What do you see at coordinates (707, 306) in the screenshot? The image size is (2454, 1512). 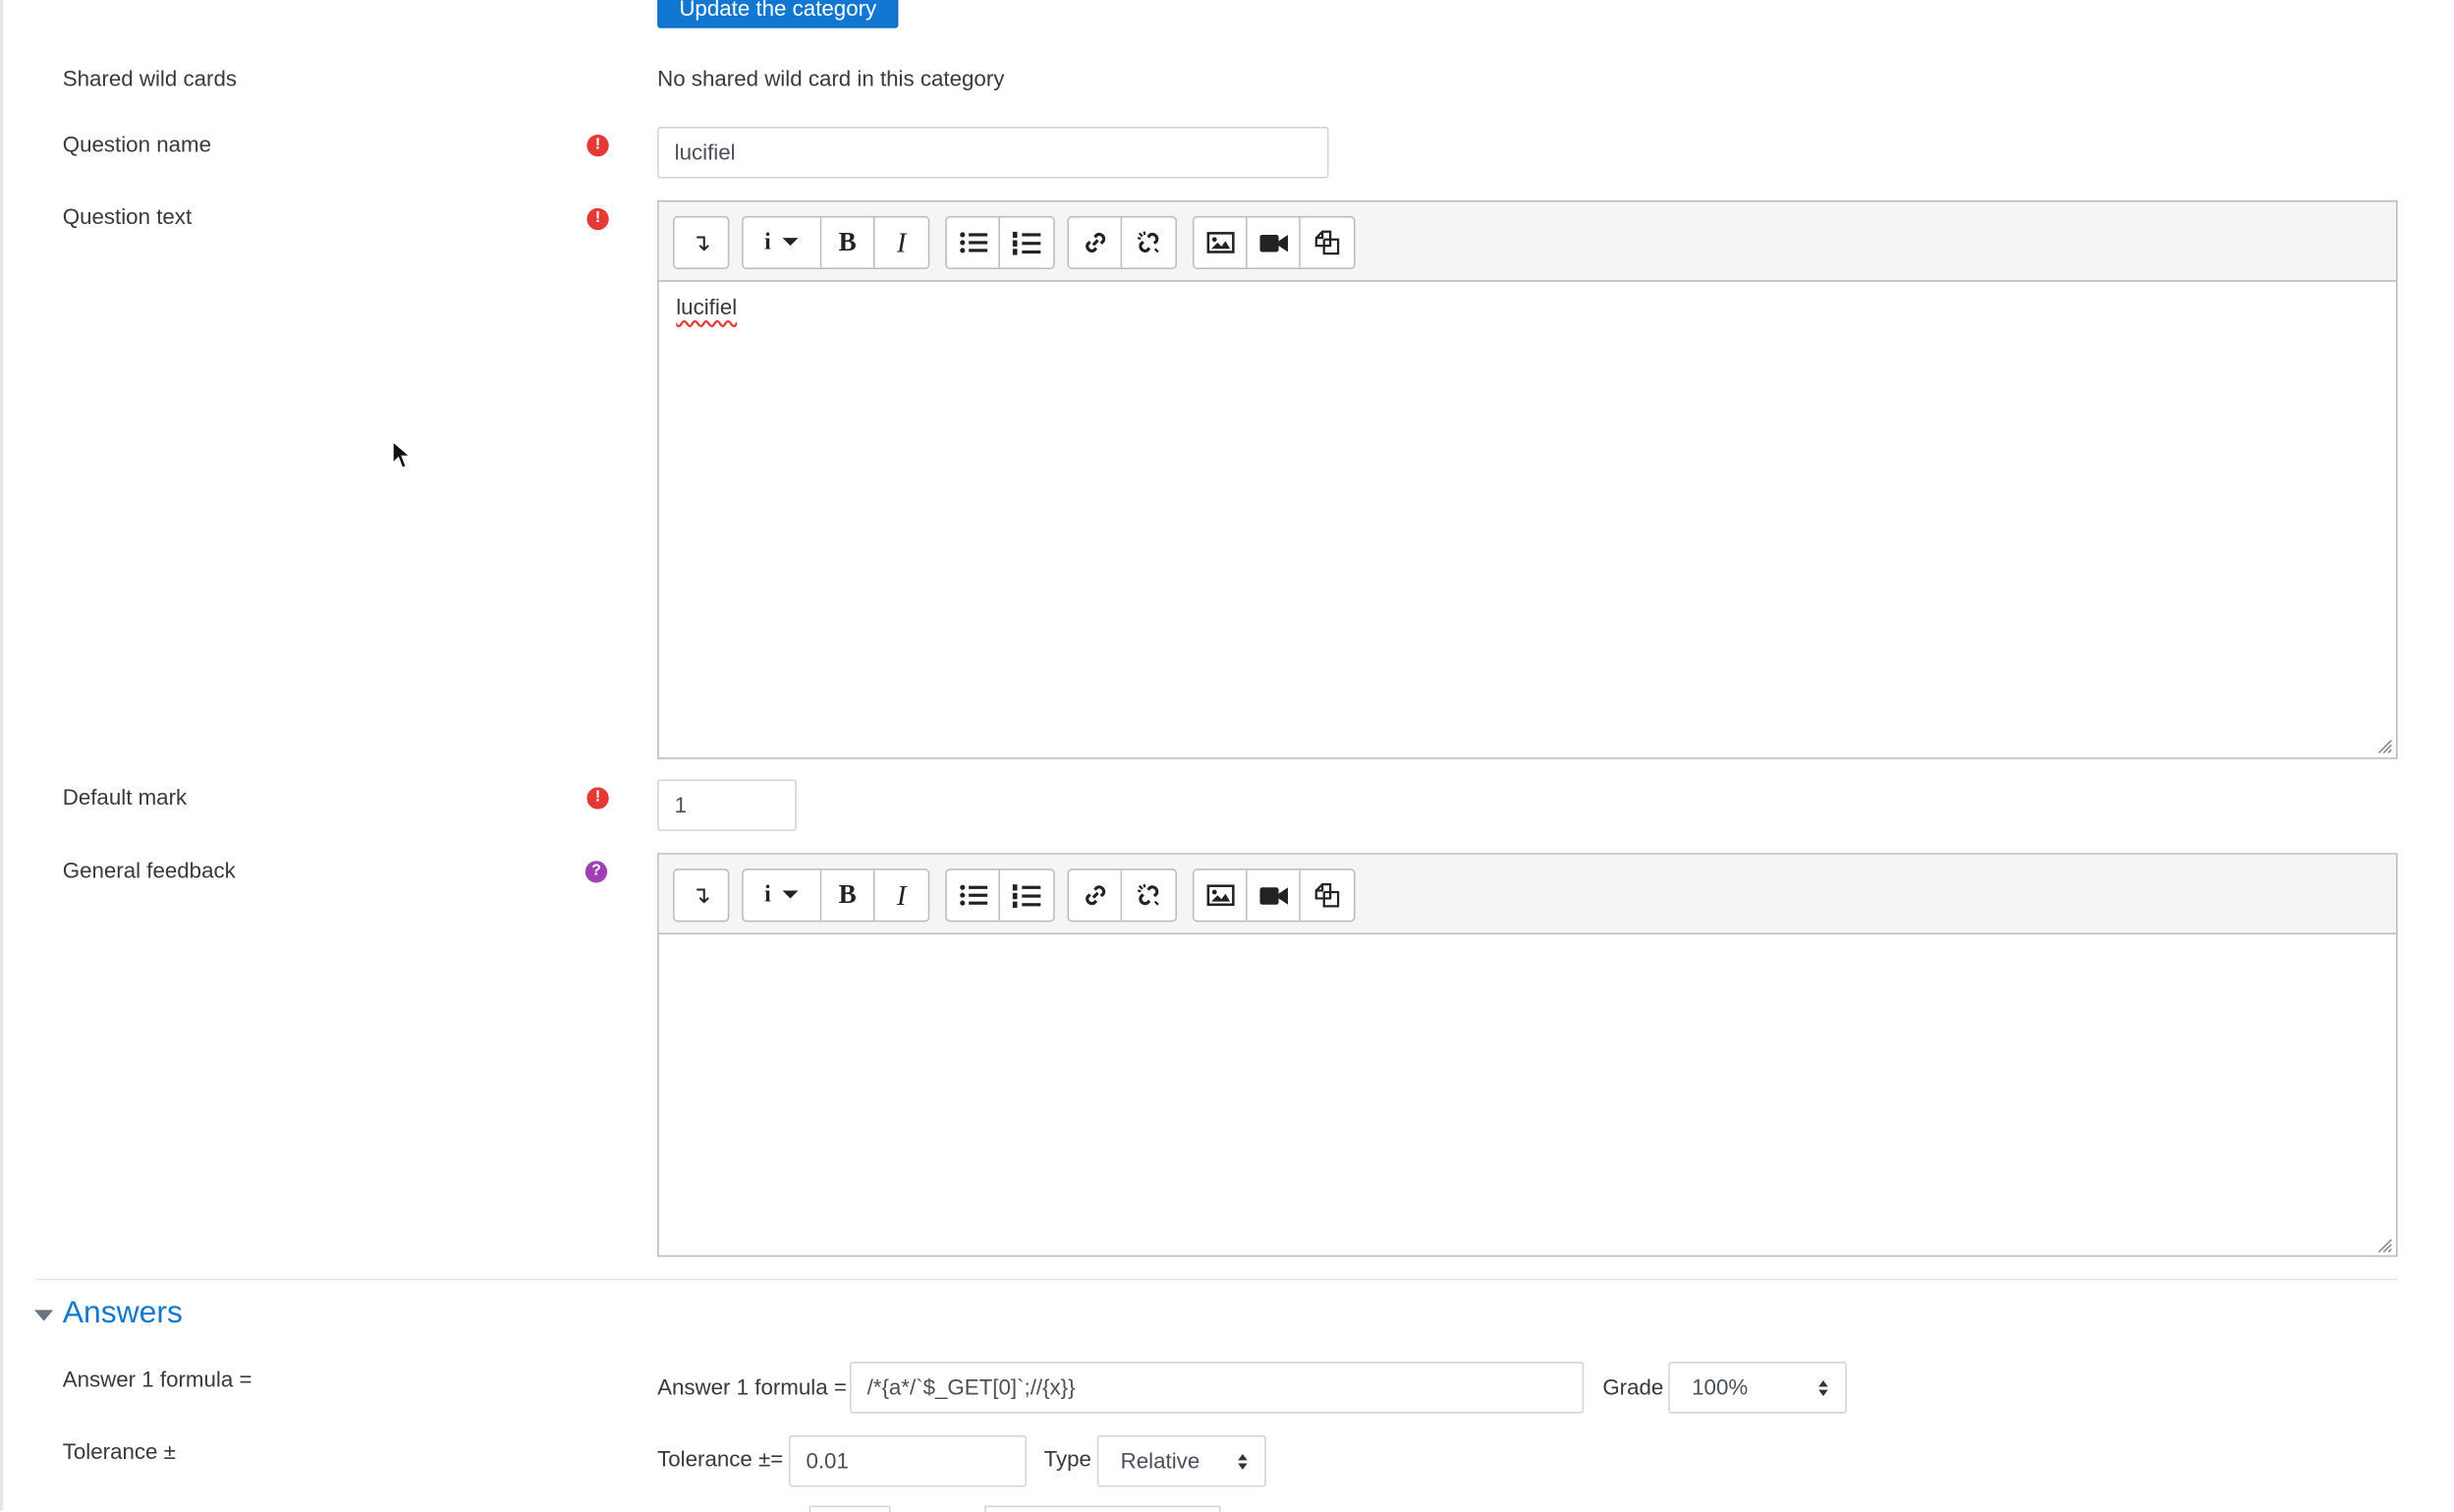 I see `question-text-value: lucifiel` at bounding box center [707, 306].